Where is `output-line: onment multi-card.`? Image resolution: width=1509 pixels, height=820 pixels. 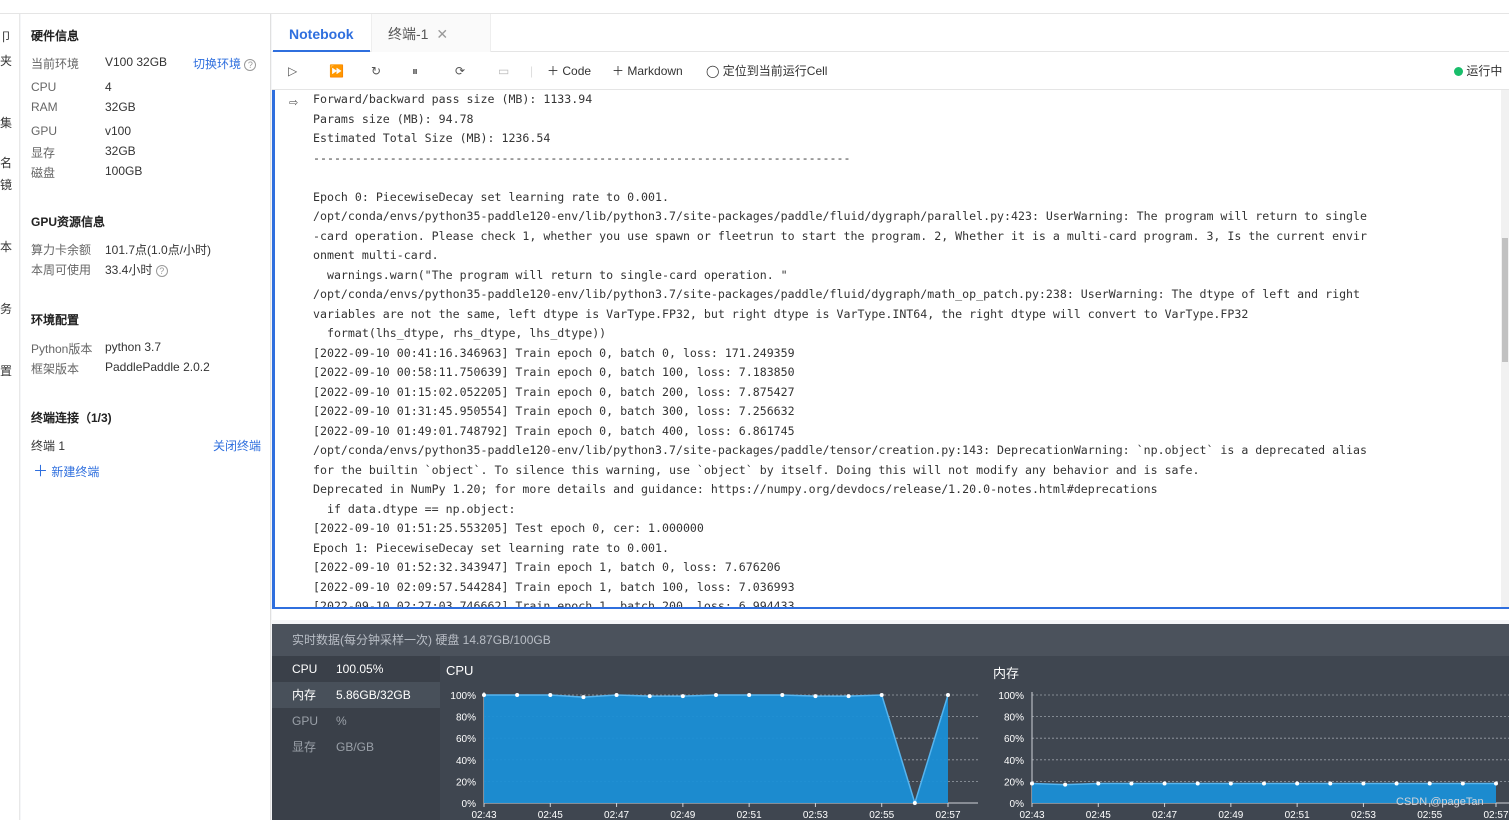
output-line: onment multi-card. is located at coordinates (376, 255).